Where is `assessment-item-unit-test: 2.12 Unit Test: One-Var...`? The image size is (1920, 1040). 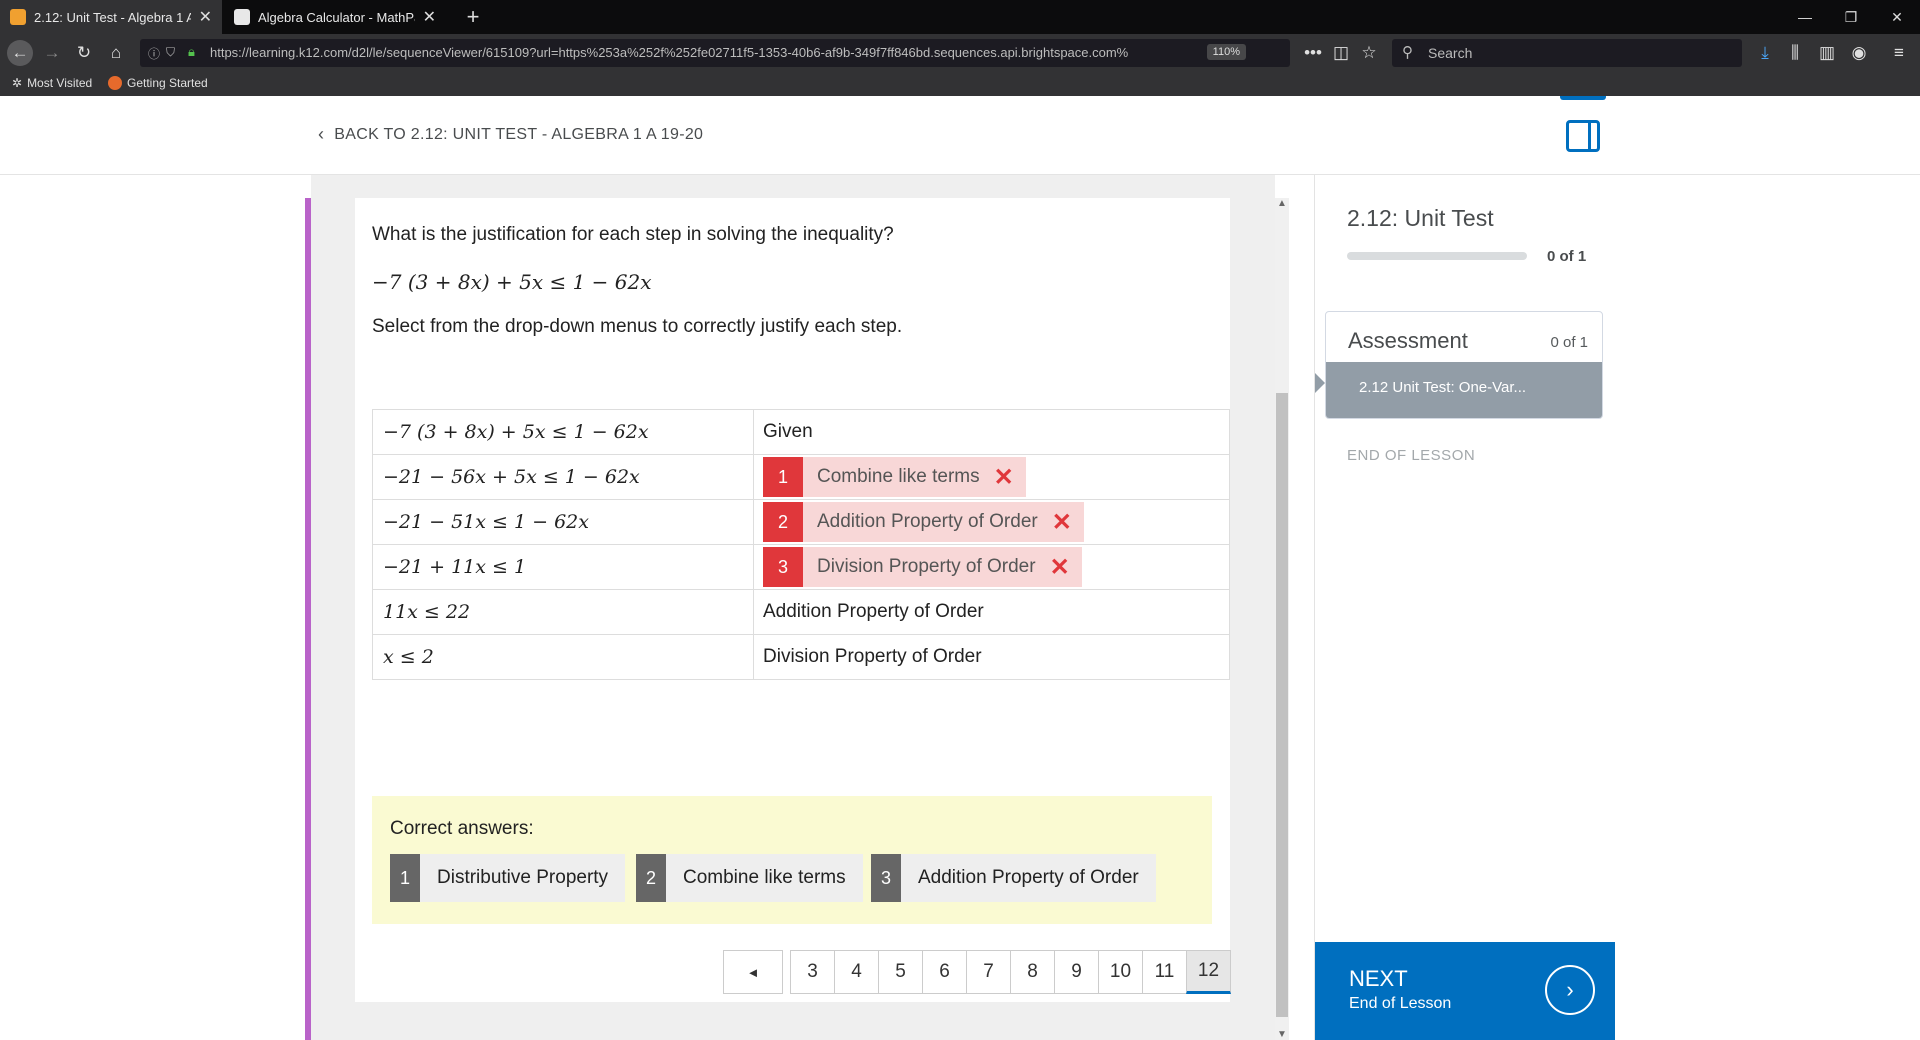 assessment-item-unit-test: 2.12 Unit Test: One-Var... is located at coordinates (1464, 390).